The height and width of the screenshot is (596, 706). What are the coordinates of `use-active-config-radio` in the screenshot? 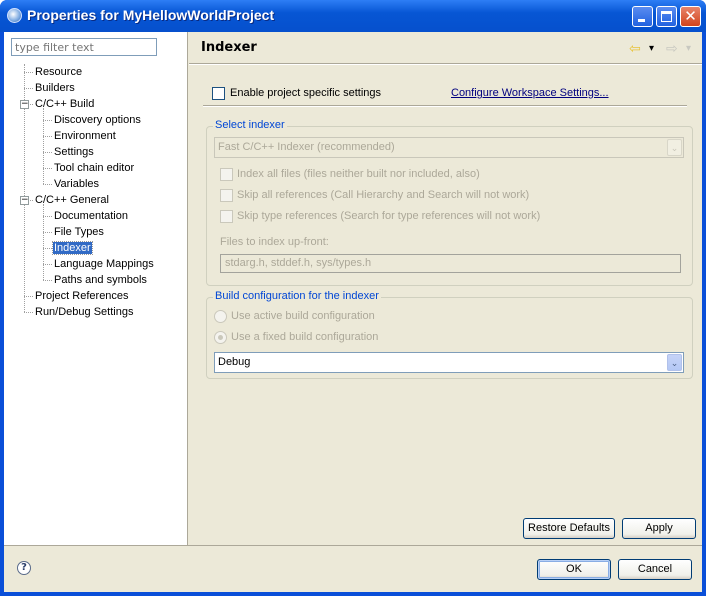 It's located at (220, 316).